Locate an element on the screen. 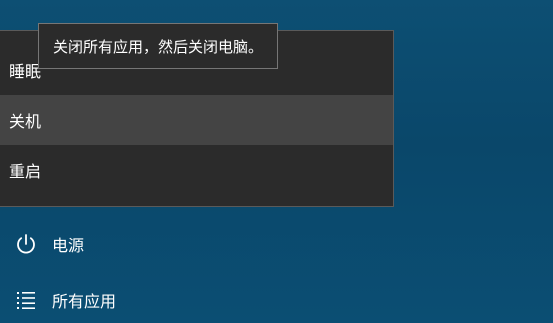 Image resolution: width=553 pixels, height=323 pixels. list-icon is located at coordinates (26, 300).